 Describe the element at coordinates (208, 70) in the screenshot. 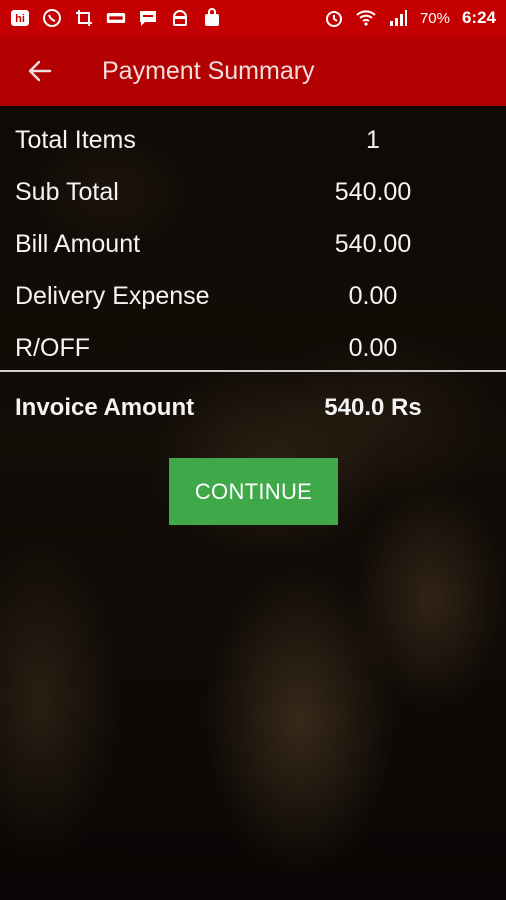

I see `page-title: Payment Summary` at that location.